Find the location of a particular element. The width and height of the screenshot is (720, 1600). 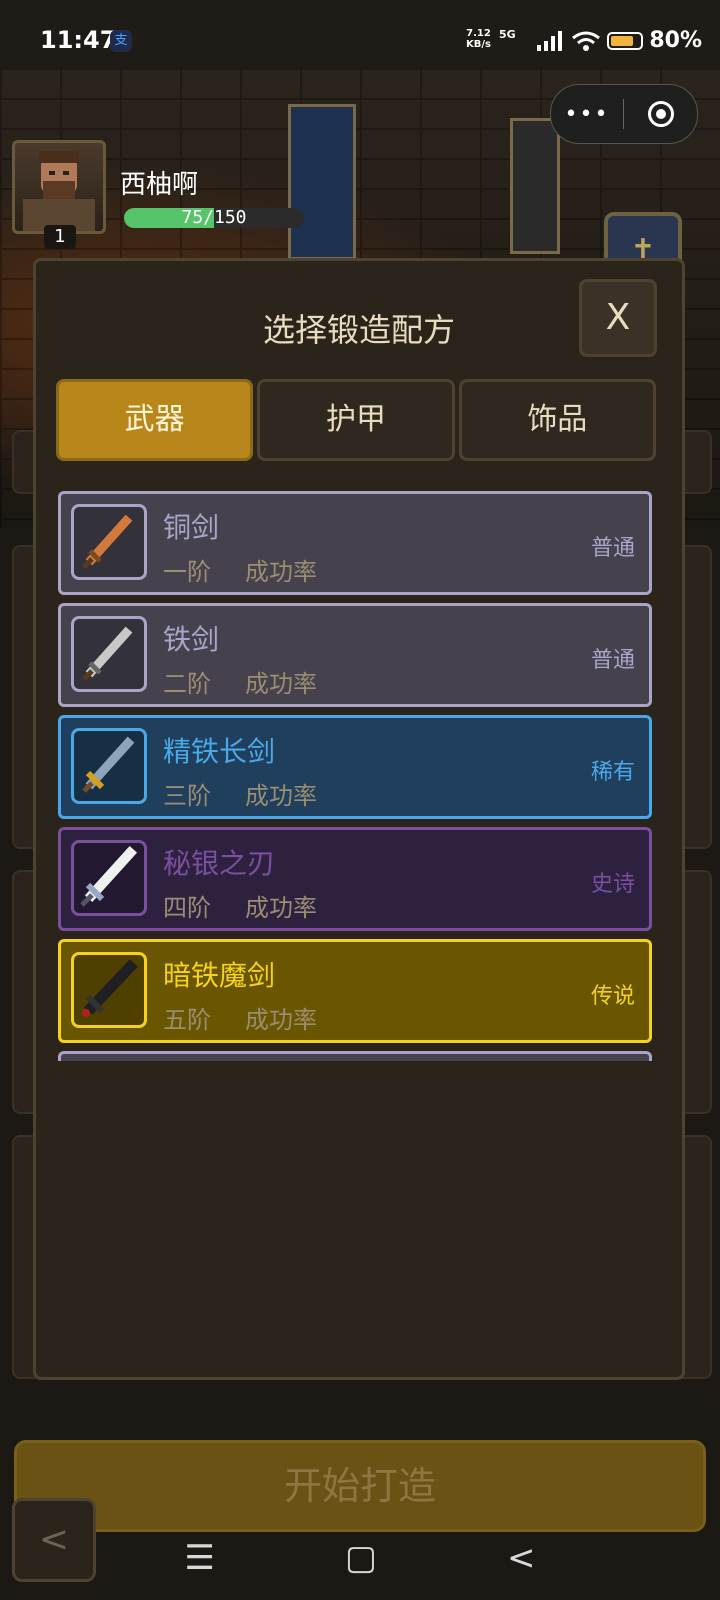

iron-sword-icon is located at coordinates (109, 654).